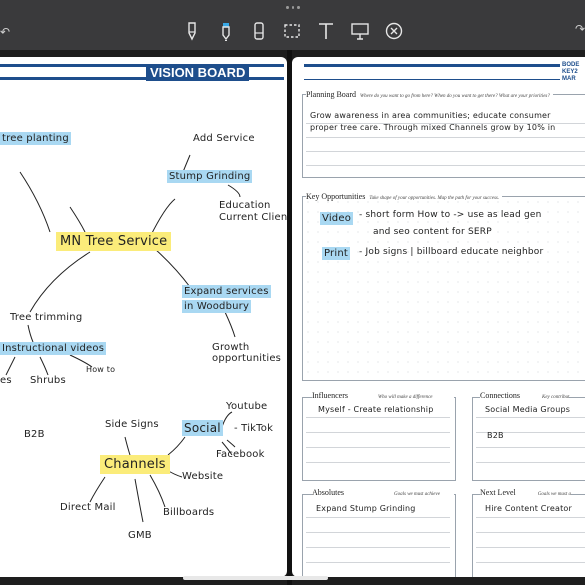 The width and height of the screenshot is (585, 585). What do you see at coordinates (383, 395) in the screenshot?
I see `influencers-title: Influencers Who will make a difference` at bounding box center [383, 395].